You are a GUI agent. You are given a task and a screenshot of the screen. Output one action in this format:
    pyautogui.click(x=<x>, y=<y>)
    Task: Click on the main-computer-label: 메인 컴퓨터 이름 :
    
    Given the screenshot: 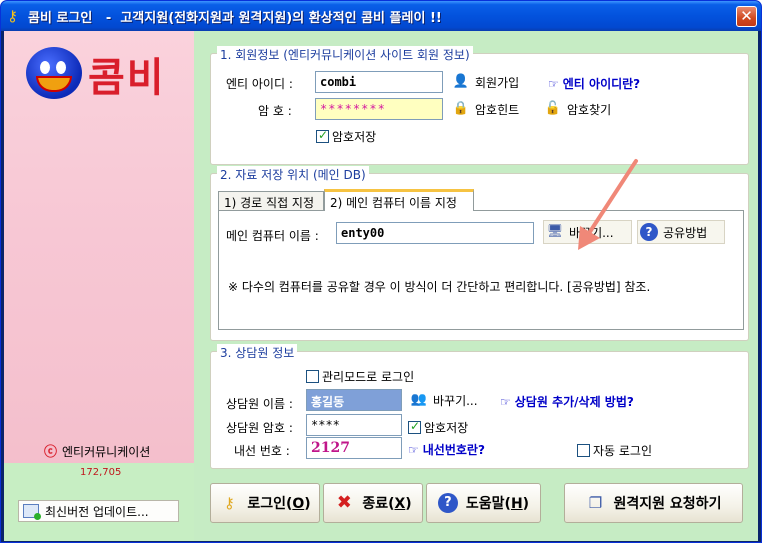 What is the action you would take?
    pyautogui.click(x=272, y=236)
    